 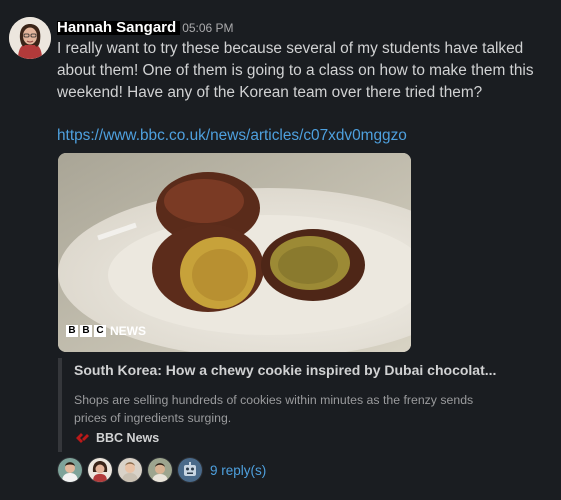 I want to click on bbc-news-word: NEWS, so click(x=128, y=331).